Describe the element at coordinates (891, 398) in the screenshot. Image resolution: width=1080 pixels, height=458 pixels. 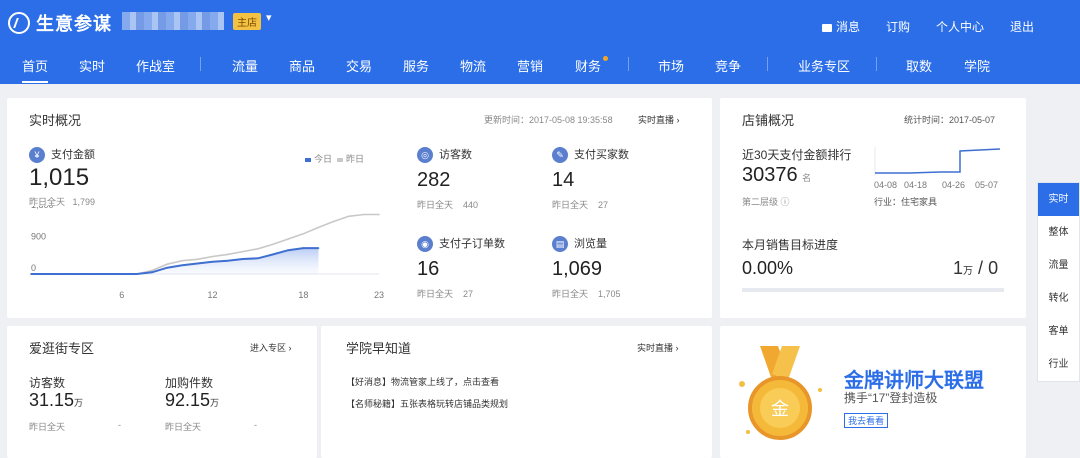
I see `promo-subtitle: 携手“17”登封造极` at that location.